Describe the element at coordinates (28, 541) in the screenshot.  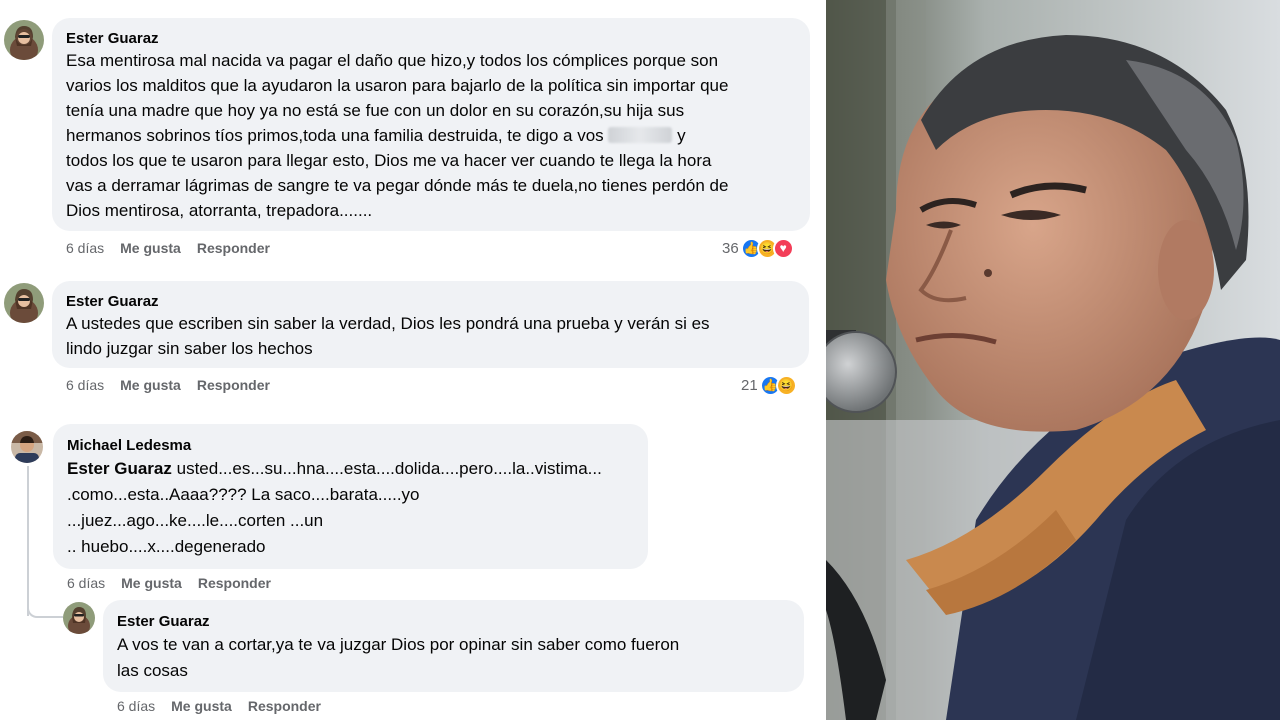
I see `thread-line` at that location.